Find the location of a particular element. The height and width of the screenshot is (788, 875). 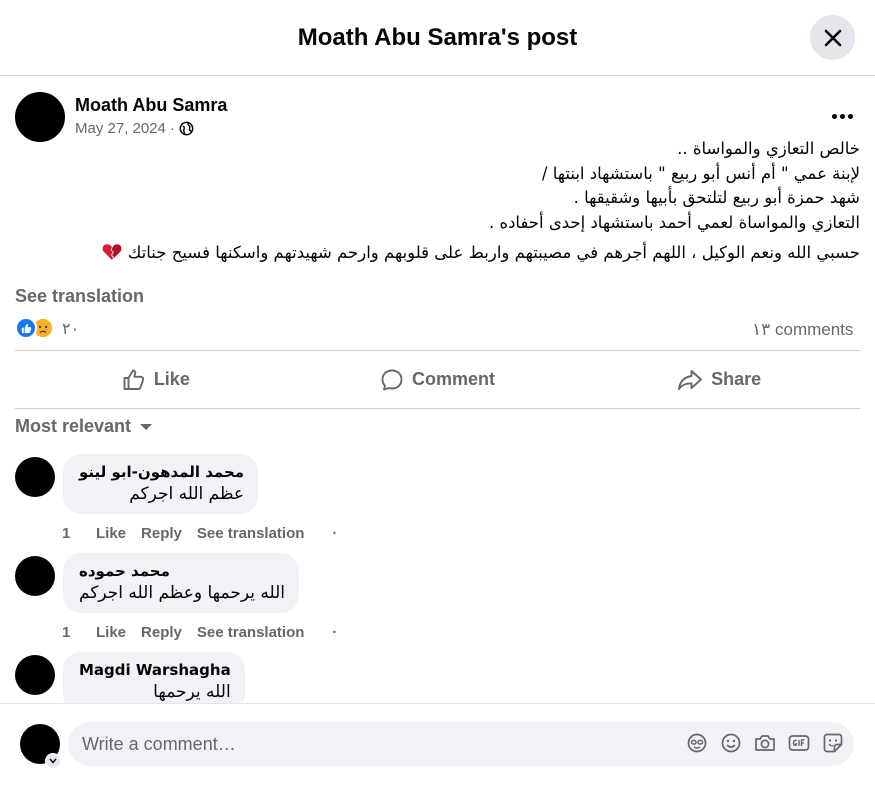

modal-header: Moath Abu Samra's post is located at coordinates (437, 38).